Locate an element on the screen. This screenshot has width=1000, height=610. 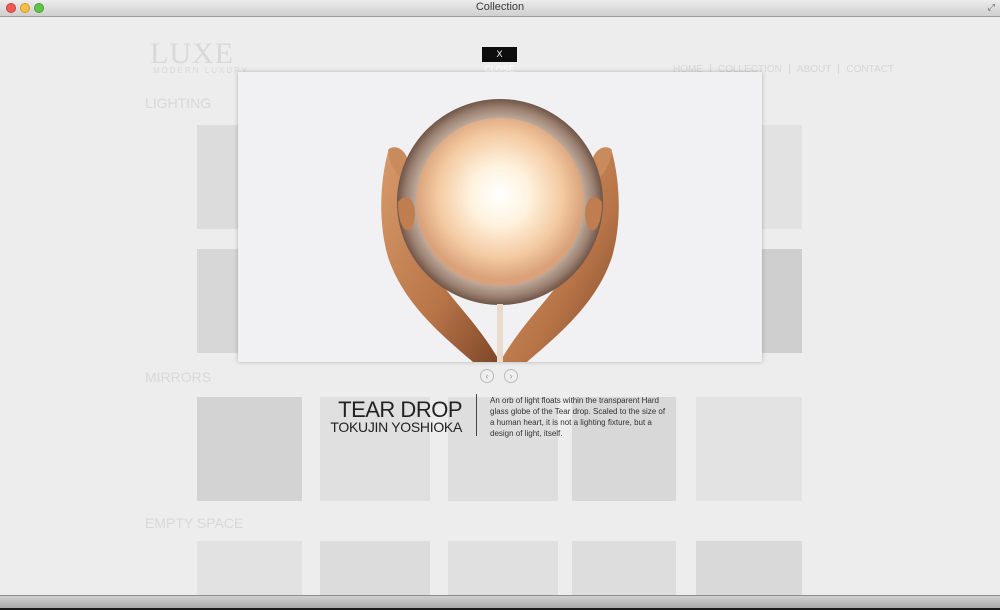
status-bar is located at coordinates (500, 601).